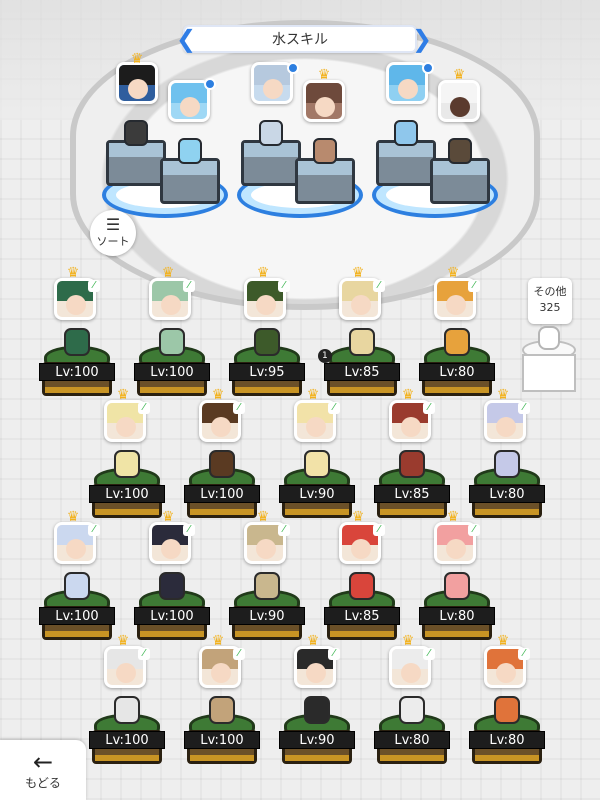 This screenshot has width=600, height=800. What do you see at coordinates (550, 291) in the screenshot?
I see `other-label: その他` at bounding box center [550, 291].